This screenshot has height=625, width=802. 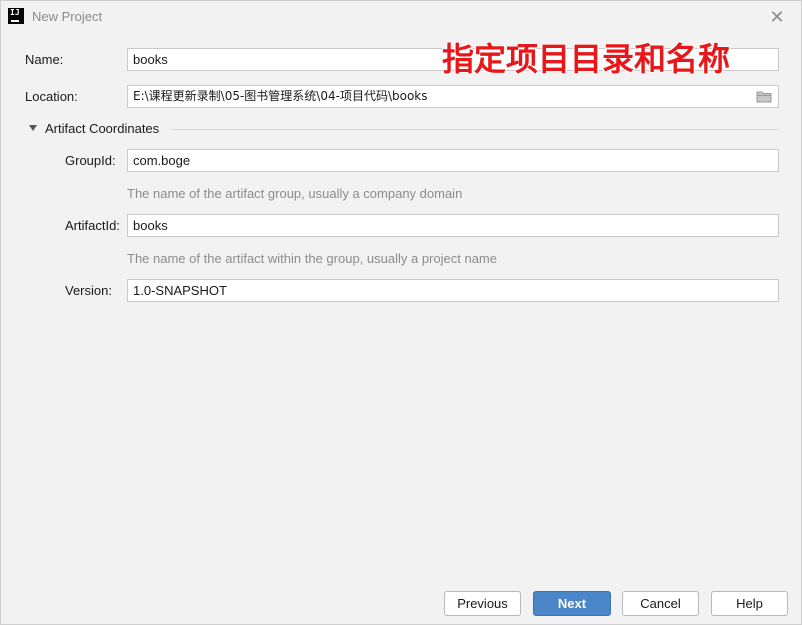 I want to click on artifactid-field: books, so click(x=453, y=225).